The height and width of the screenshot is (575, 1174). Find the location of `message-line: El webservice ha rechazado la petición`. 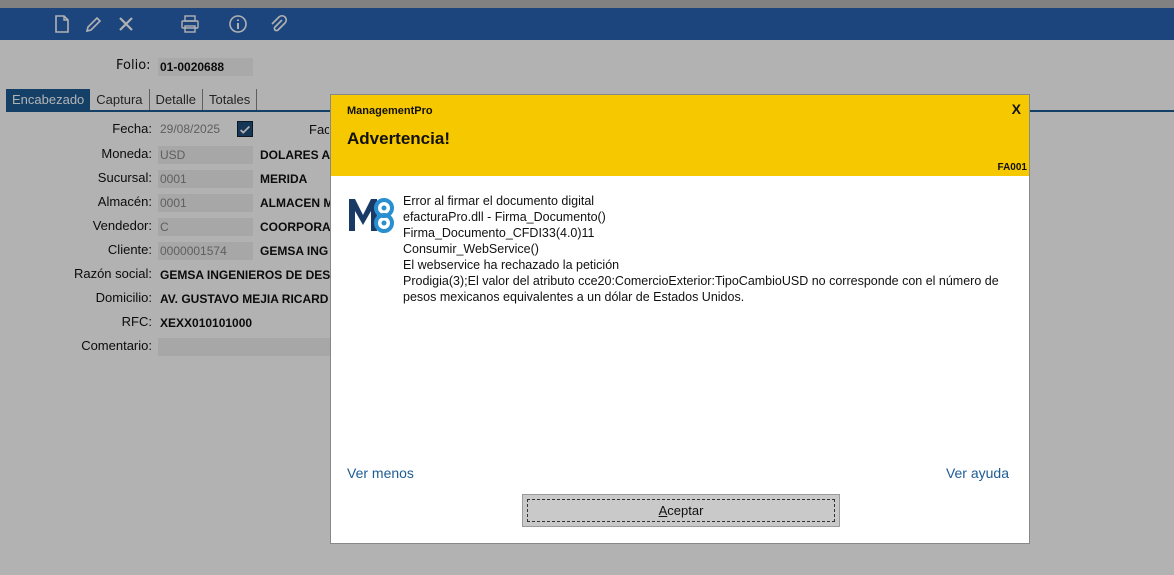

message-line: El webservice ha rechazado la petición is located at coordinates (511, 265).